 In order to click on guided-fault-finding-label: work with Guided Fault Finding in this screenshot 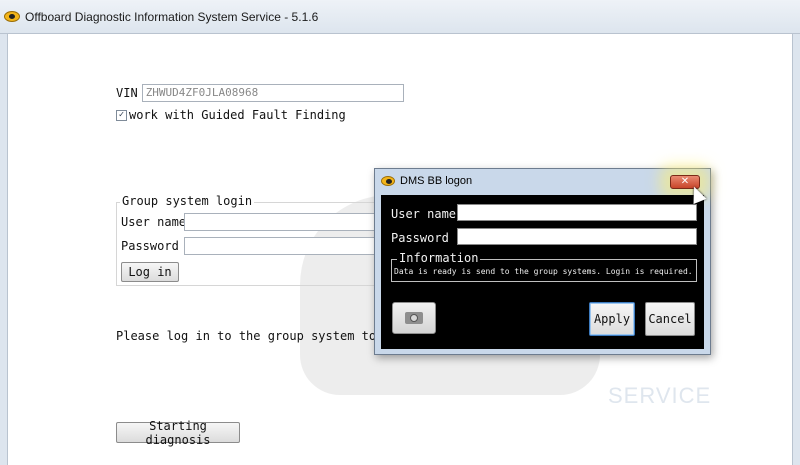, I will do `click(237, 115)`.